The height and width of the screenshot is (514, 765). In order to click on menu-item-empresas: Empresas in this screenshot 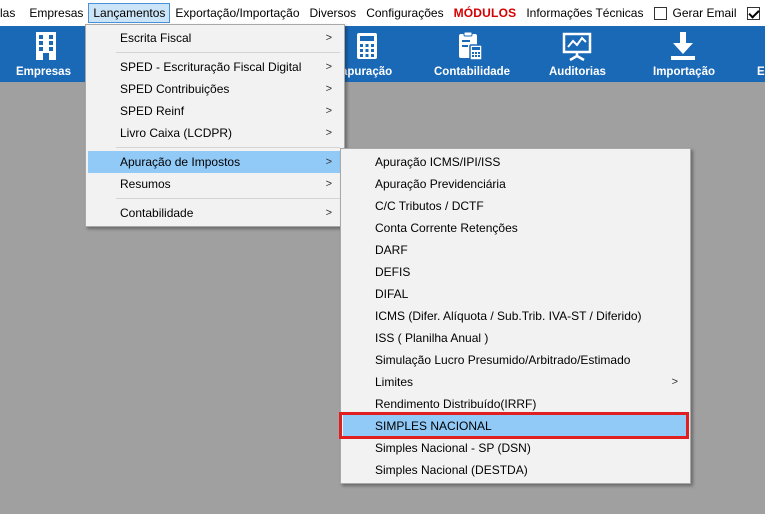, I will do `click(56, 13)`.